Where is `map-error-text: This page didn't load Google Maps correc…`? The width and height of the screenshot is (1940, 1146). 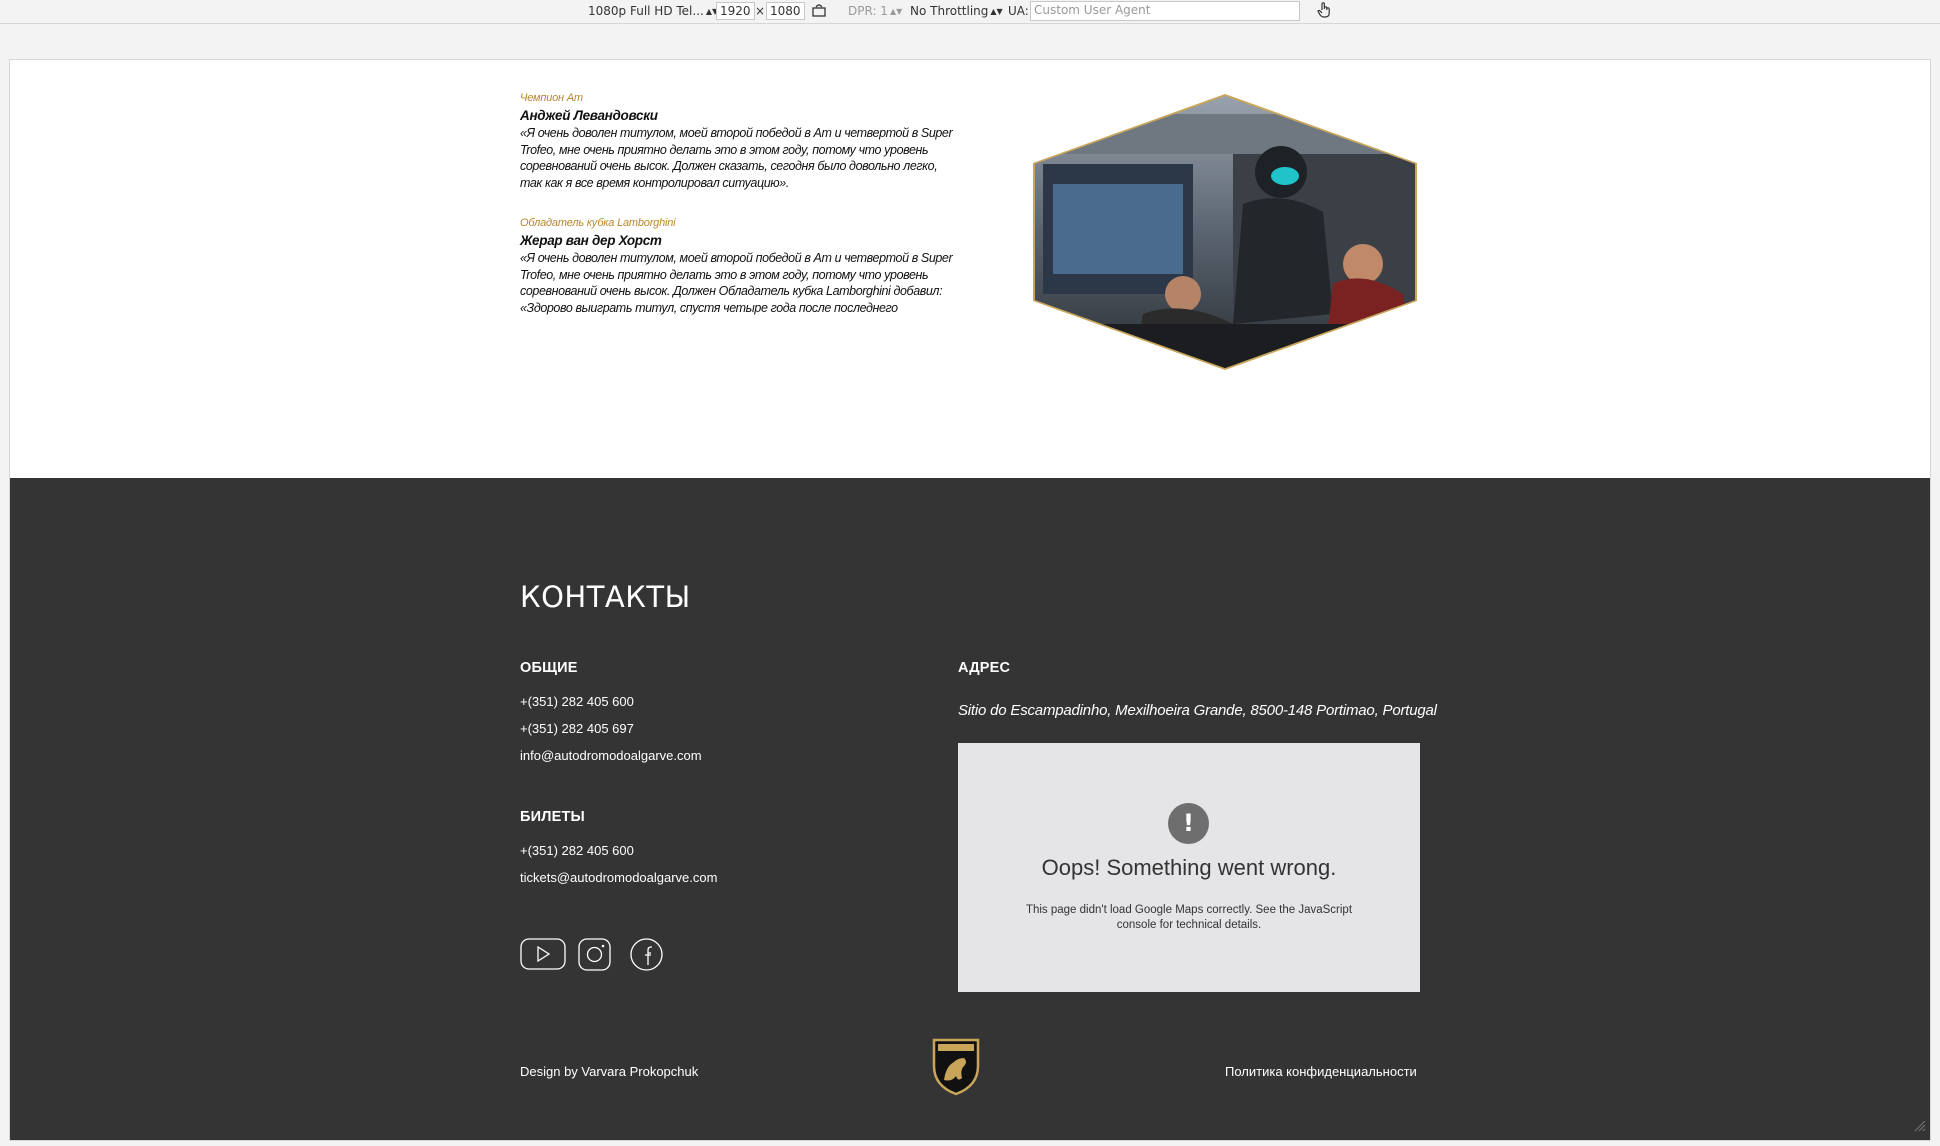 map-error-text: This page didn't load Google Maps correc… is located at coordinates (1189, 917).